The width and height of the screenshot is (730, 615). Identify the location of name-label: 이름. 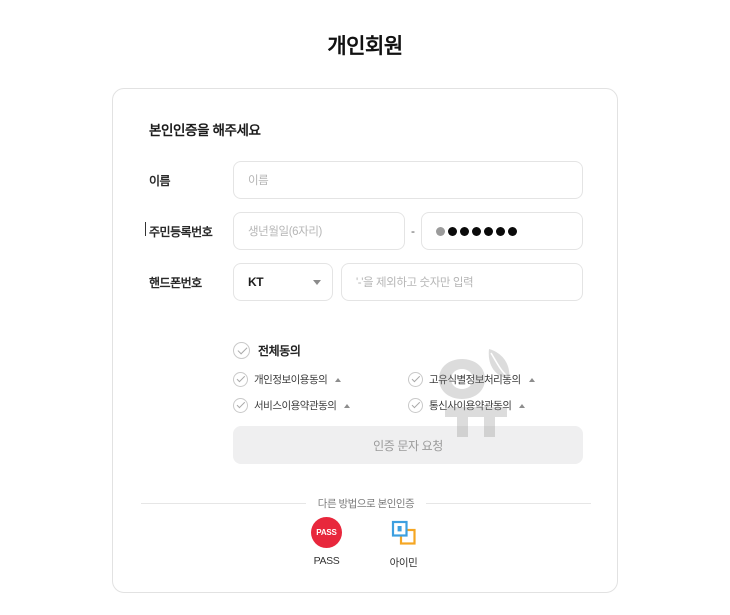
(160, 180).